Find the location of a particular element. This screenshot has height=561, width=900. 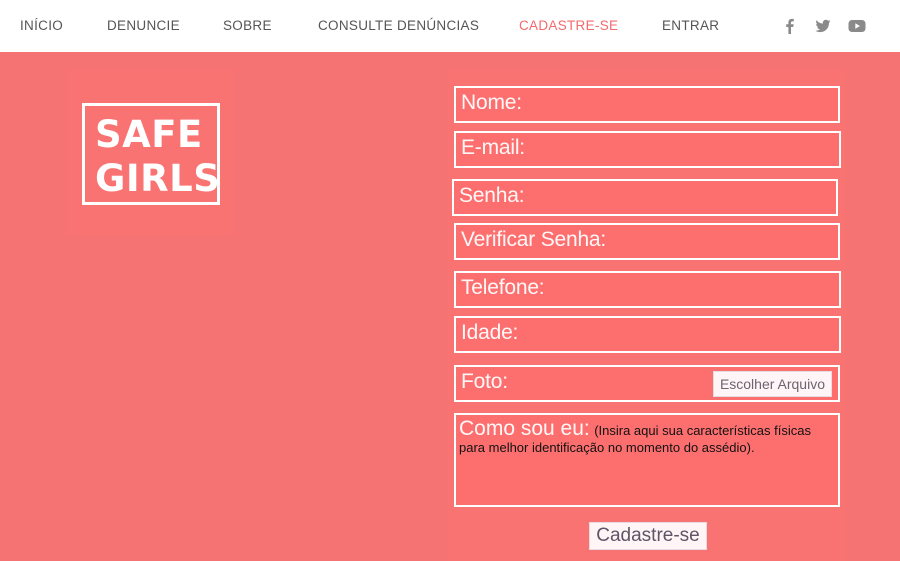

idade-field: Idade: is located at coordinates (647, 334).